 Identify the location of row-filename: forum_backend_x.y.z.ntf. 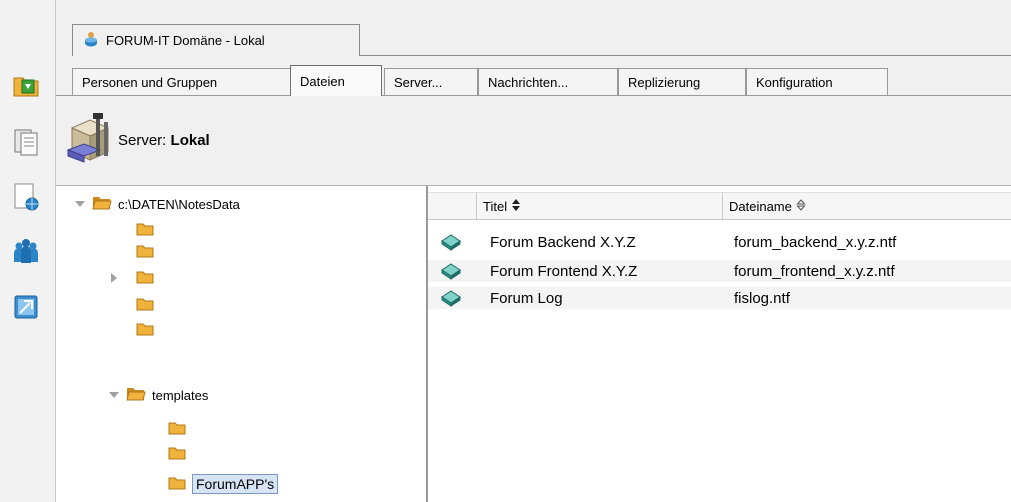
(815, 242).